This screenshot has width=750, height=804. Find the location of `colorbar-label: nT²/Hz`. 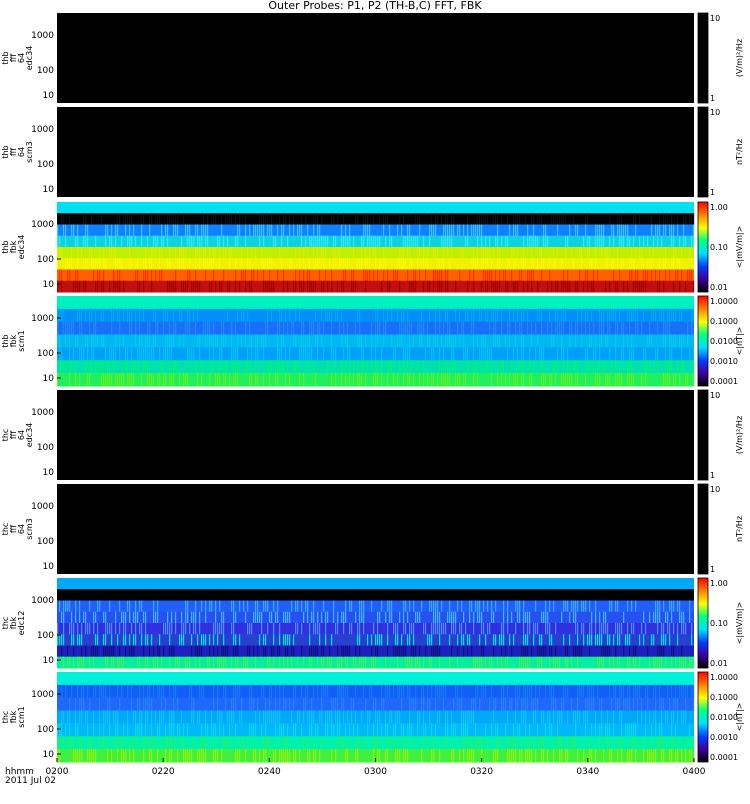

colorbar-label: nT²/Hz is located at coordinates (739, 529).